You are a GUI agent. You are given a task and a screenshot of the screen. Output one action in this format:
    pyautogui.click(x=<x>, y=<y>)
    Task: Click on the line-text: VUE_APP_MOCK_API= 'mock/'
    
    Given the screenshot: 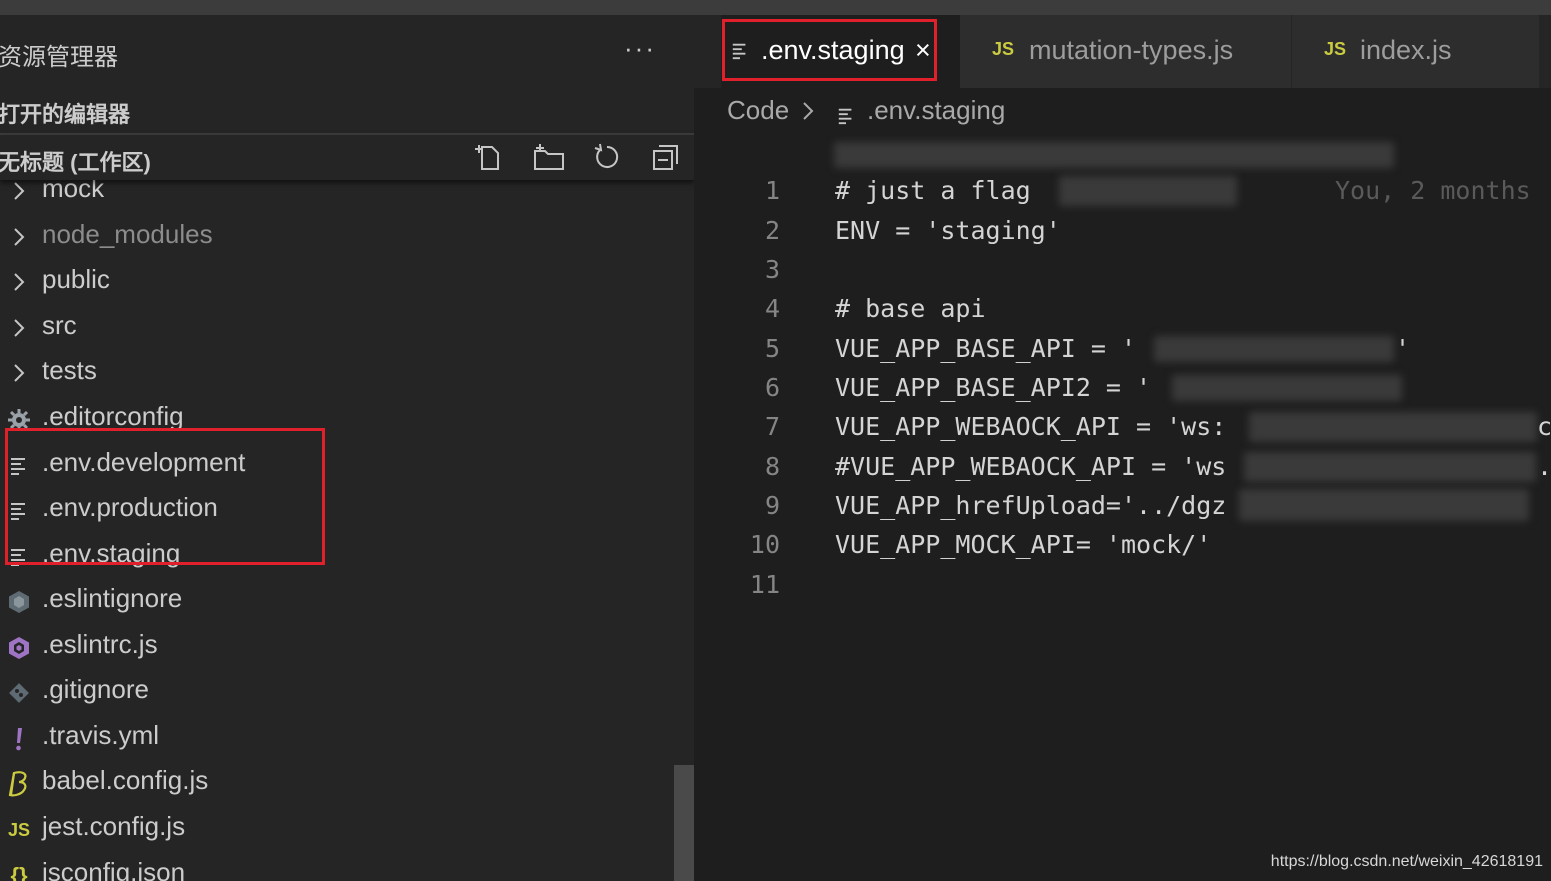 What is the action you would take?
    pyautogui.click(x=1023, y=544)
    